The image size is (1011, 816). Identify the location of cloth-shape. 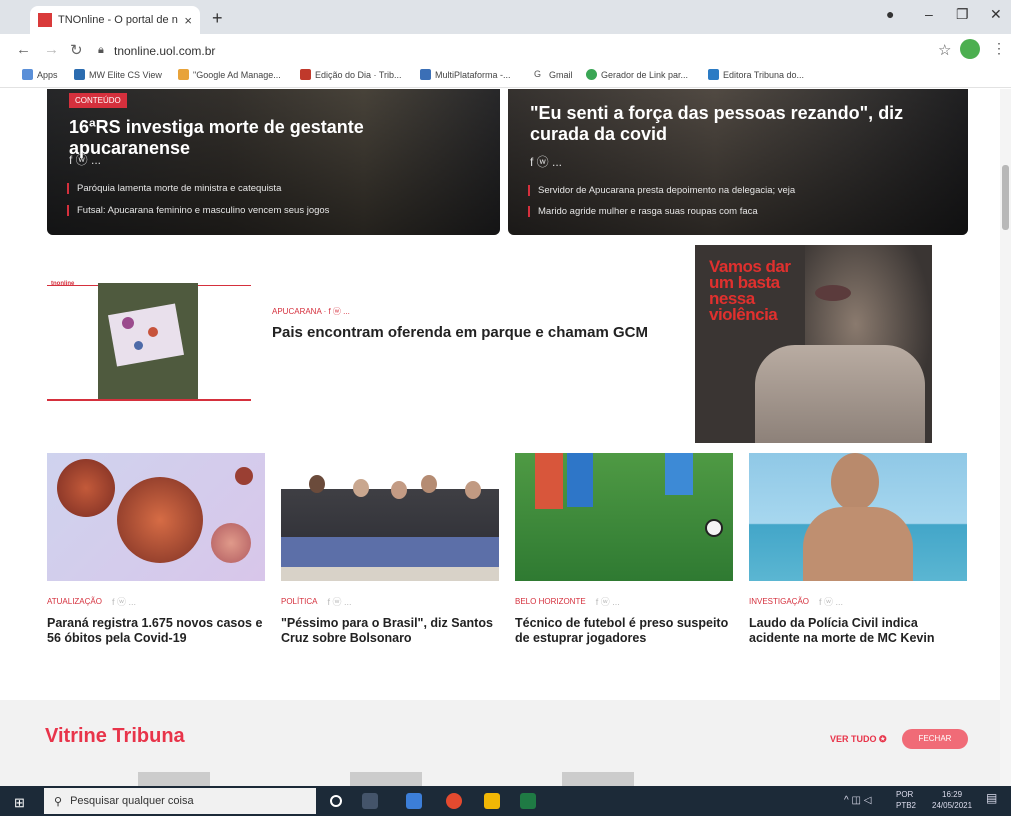
(146, 335).